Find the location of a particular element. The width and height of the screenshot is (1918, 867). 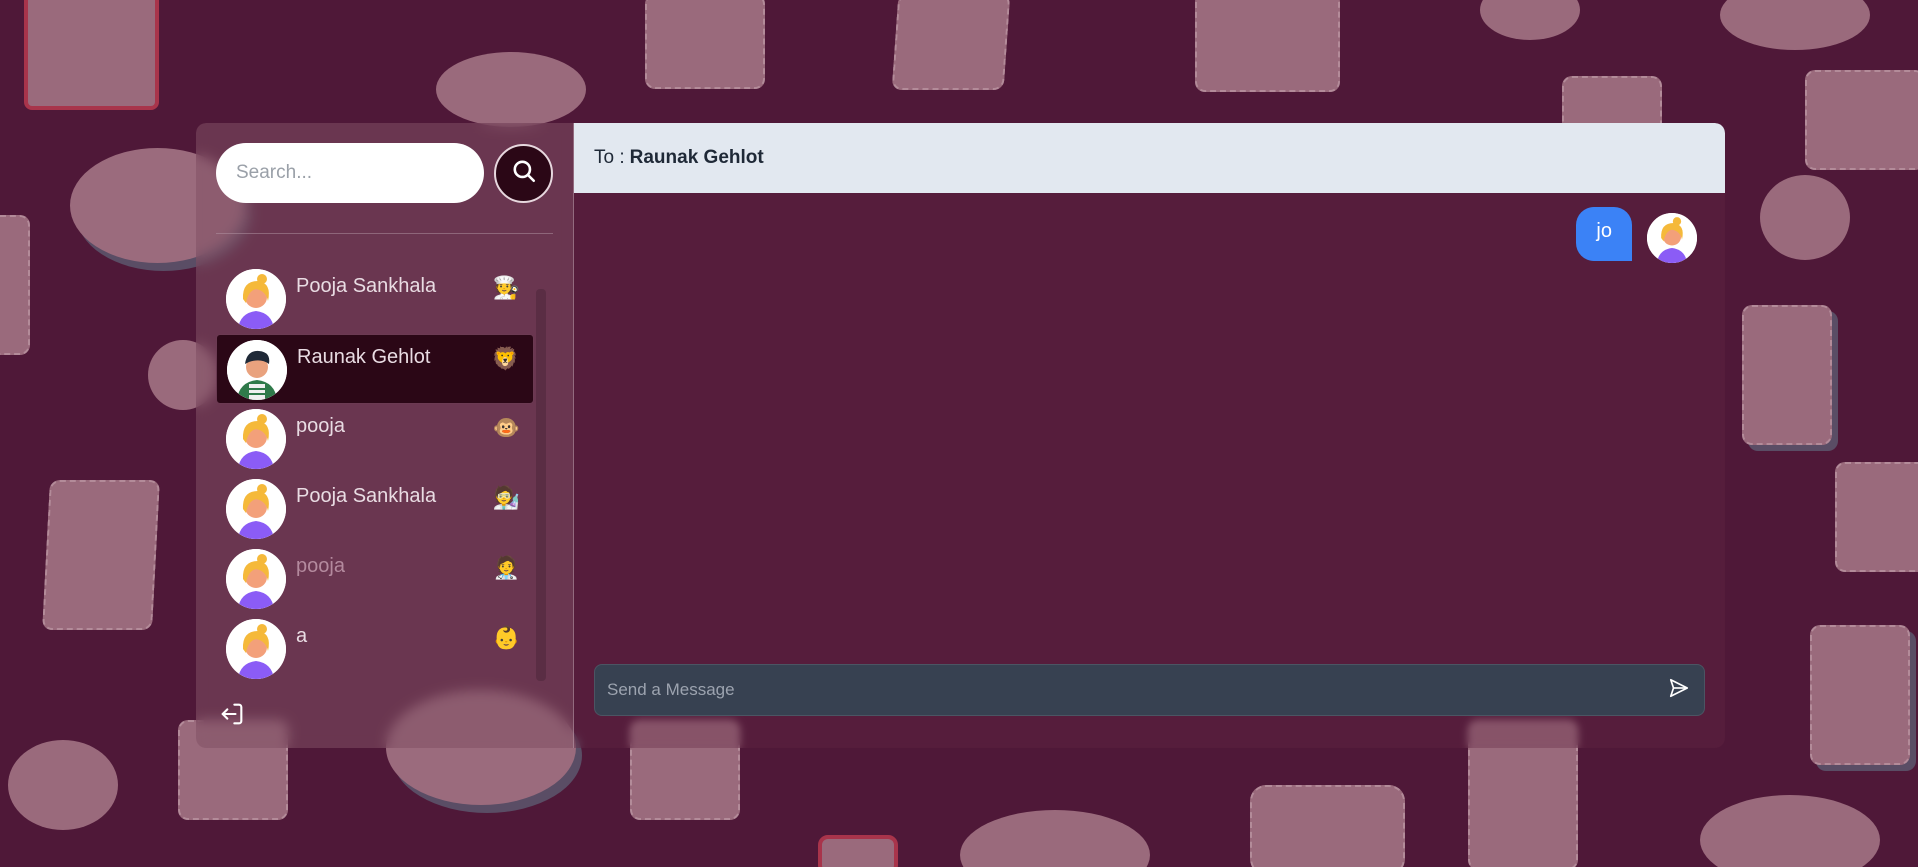

conversation-name: a is located at coordinates (302, 636).